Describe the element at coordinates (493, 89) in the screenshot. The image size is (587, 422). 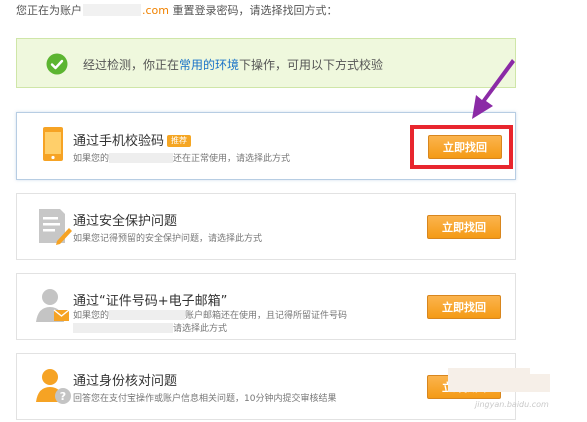
I see `pointer-arrow-icon` at that location.